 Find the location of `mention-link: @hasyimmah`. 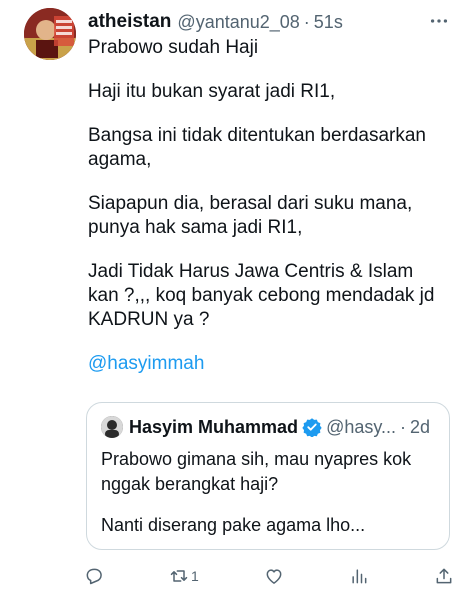

mention-link: @hasyimmah is located at coordinates (146, 363).